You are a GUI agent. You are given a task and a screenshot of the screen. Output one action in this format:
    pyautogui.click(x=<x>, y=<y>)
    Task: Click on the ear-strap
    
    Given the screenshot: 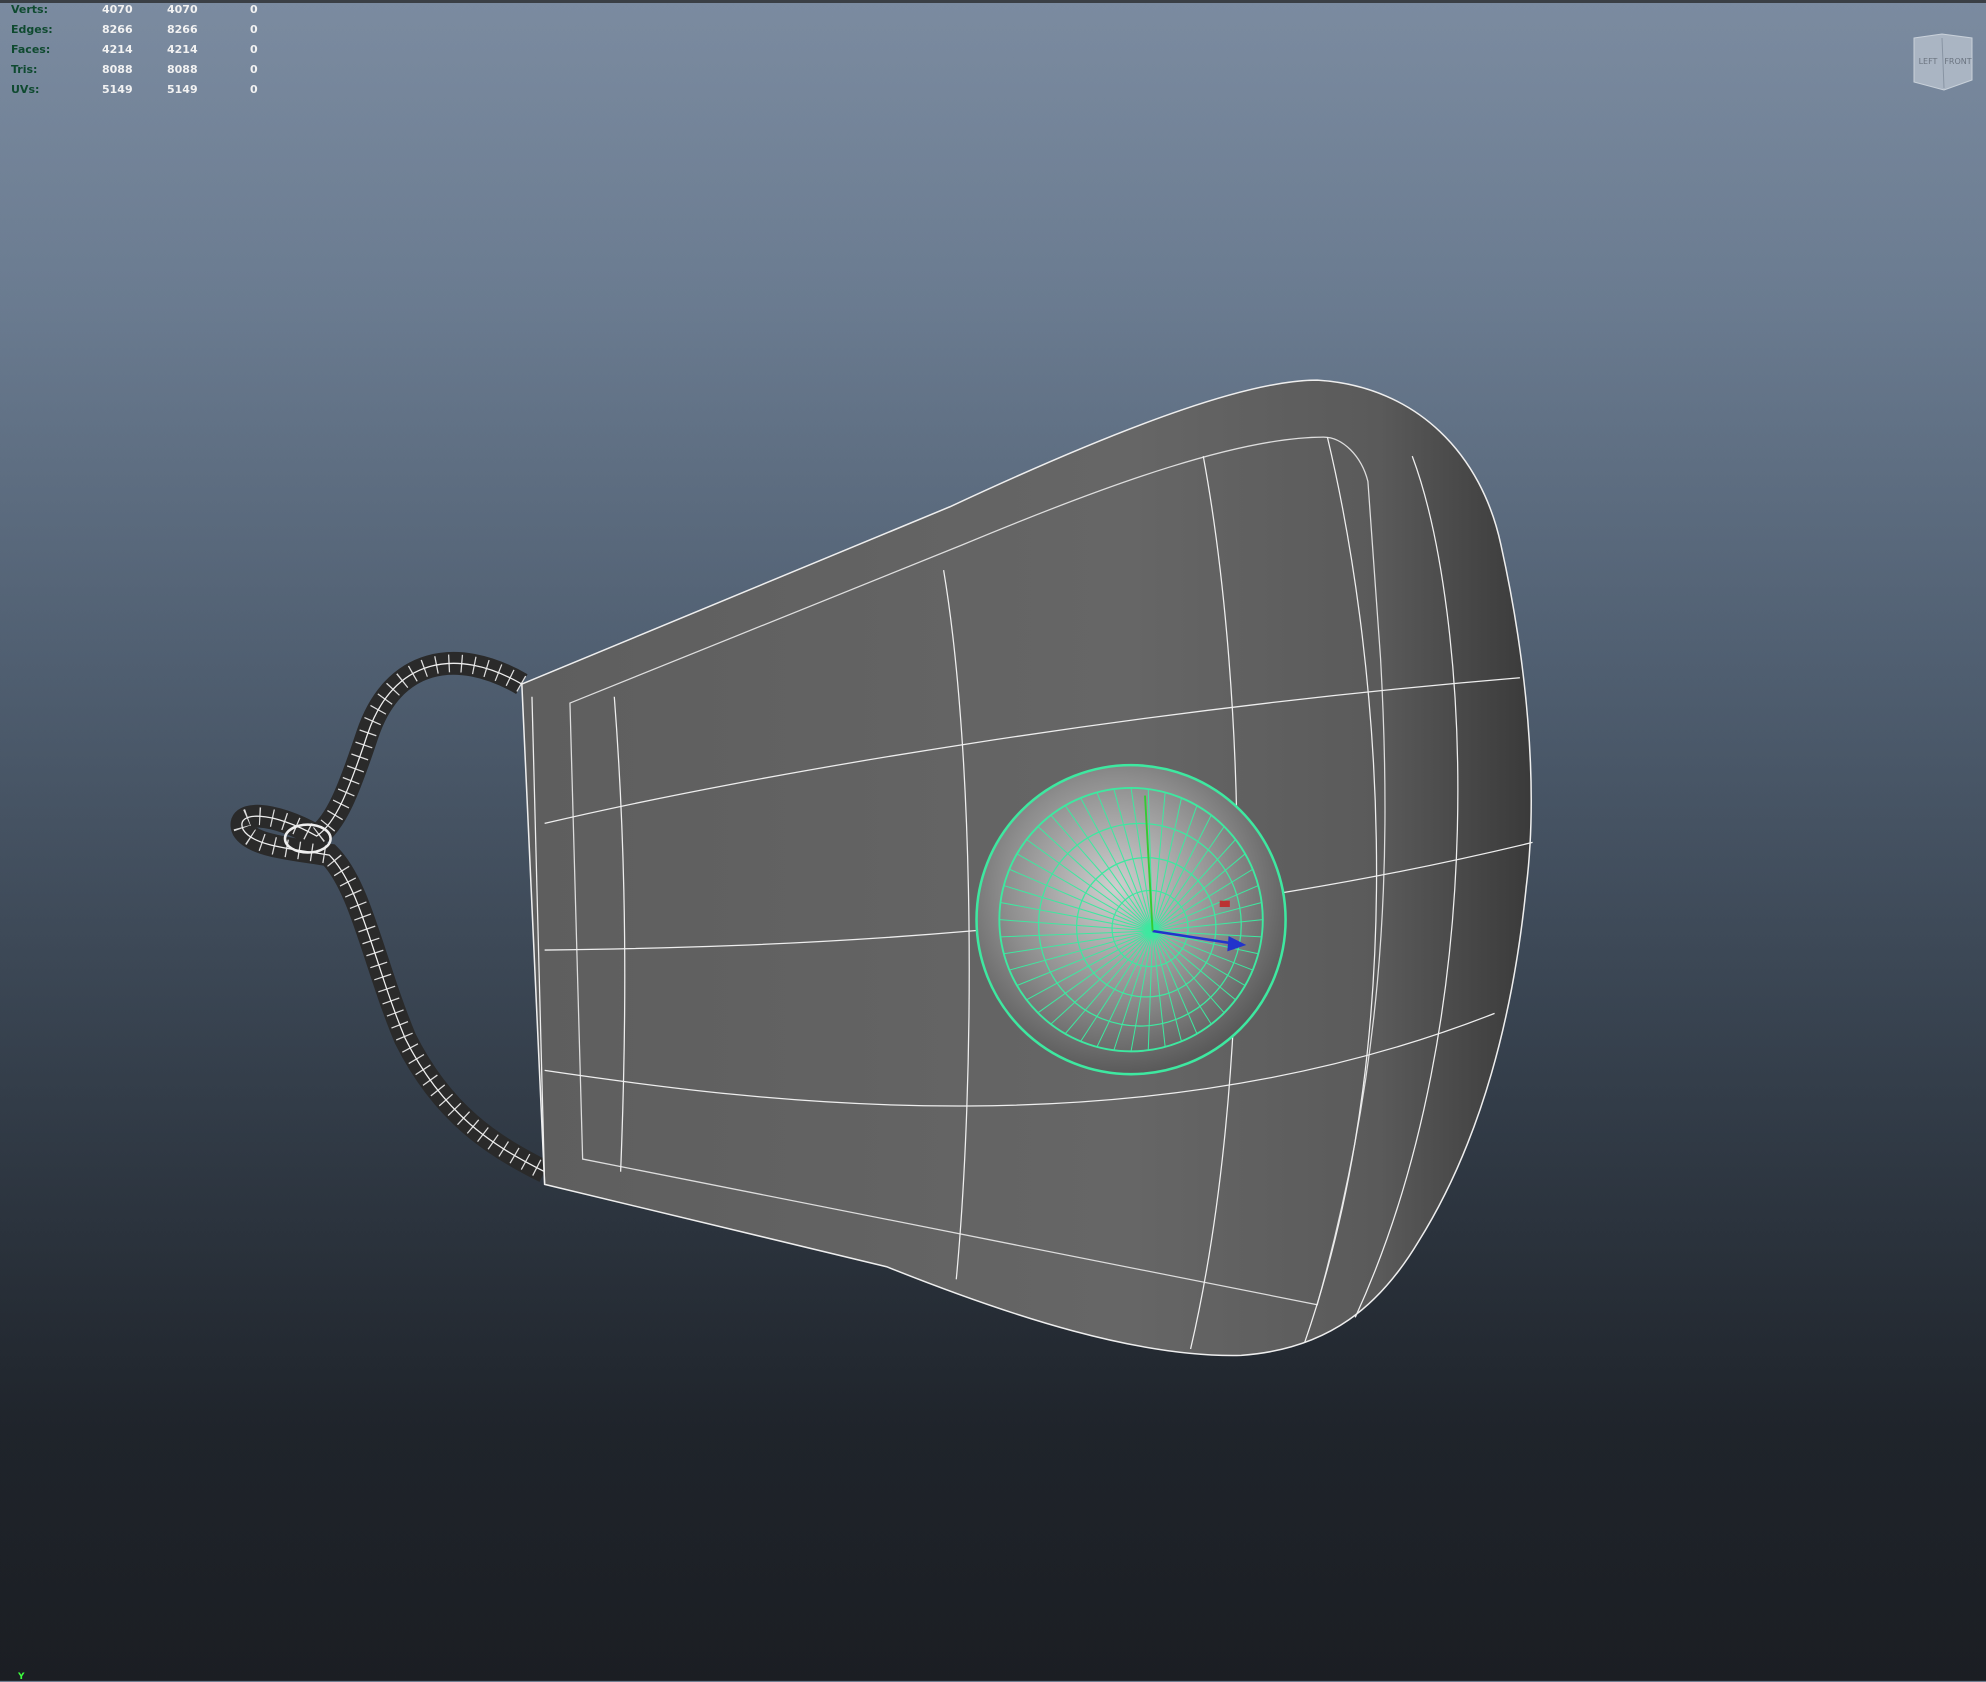 What is the action you would take?
    pyautogui.click(x=390, y=917)
    